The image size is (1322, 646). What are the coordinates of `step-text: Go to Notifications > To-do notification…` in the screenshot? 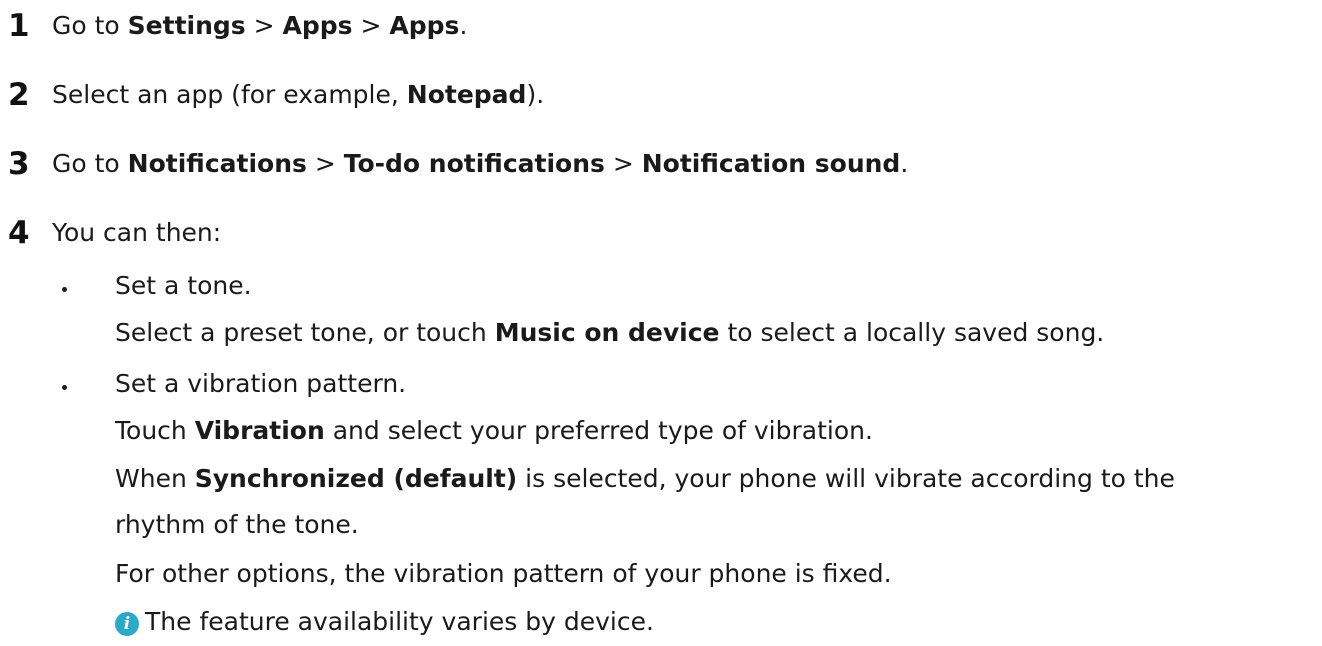 It's located at (480, 163).